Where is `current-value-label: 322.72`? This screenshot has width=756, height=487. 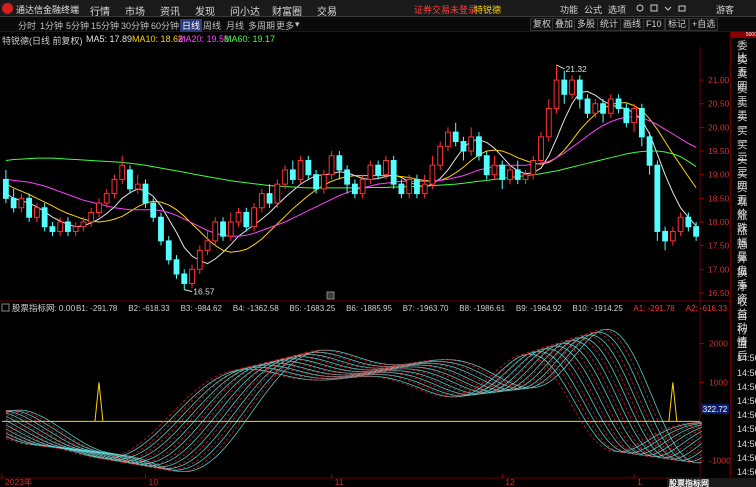
current-value-label: 322.72 is located at coordinates (715, 409).